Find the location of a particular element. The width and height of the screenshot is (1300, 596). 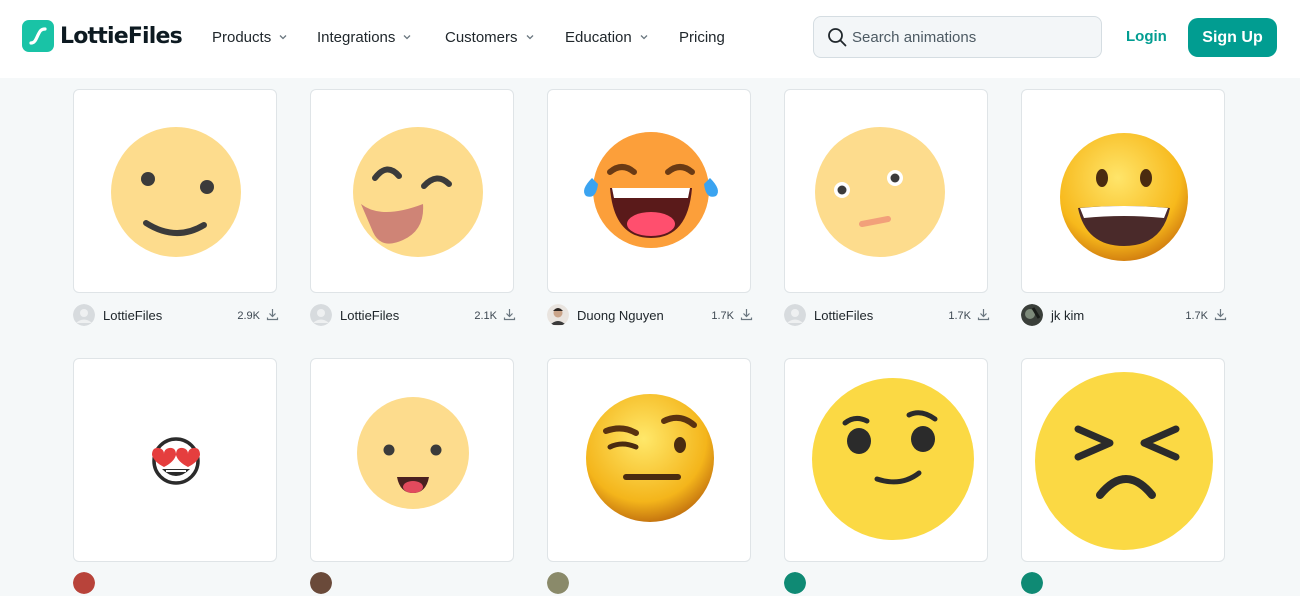

download-count: 2.1K is located at coordinates (485, 316).